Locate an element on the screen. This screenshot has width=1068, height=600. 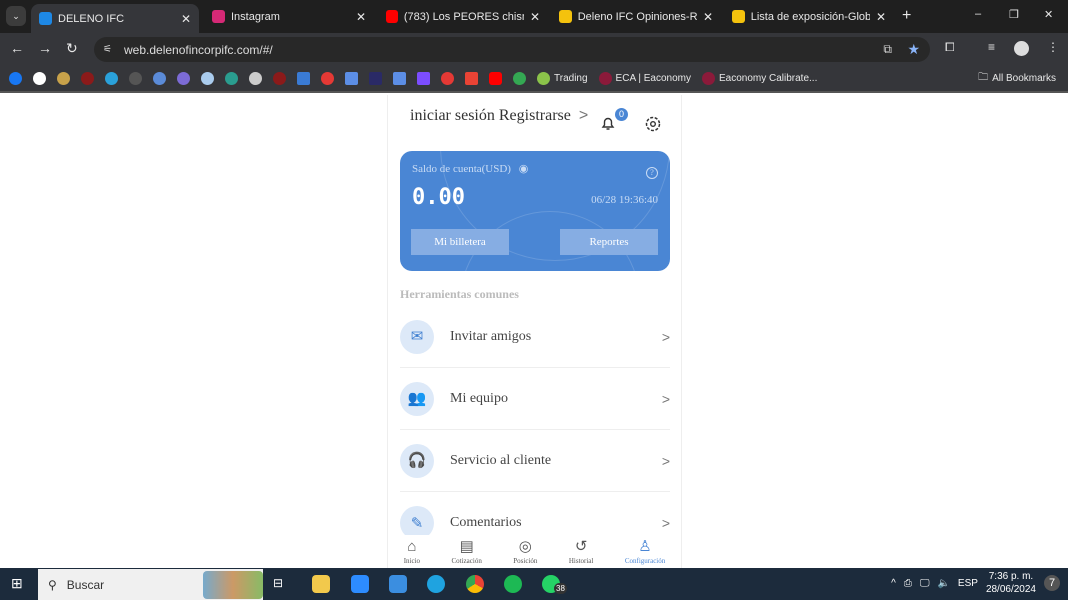
tab-title: Instagram is located at coordinates (255, 16).